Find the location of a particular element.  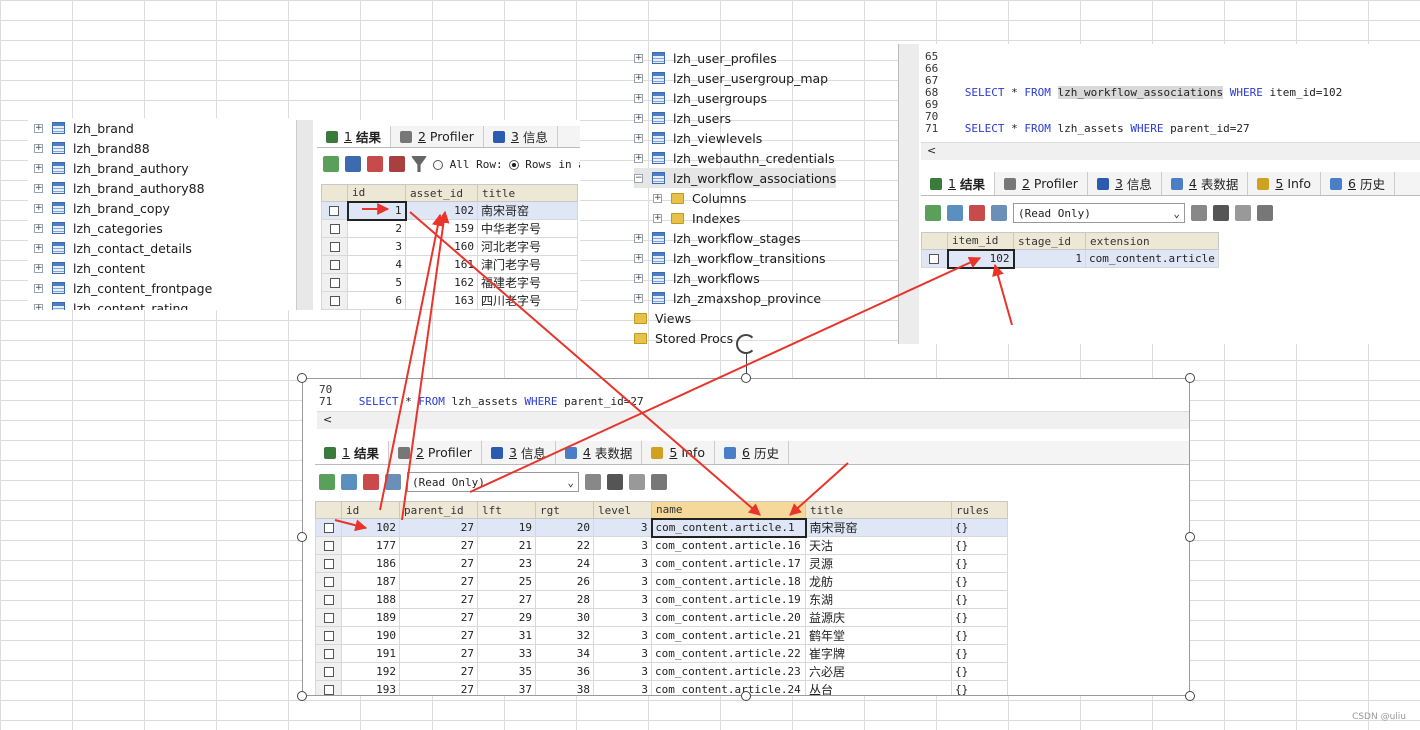

cell-lft: 29 is located at coordinates (506, 617).